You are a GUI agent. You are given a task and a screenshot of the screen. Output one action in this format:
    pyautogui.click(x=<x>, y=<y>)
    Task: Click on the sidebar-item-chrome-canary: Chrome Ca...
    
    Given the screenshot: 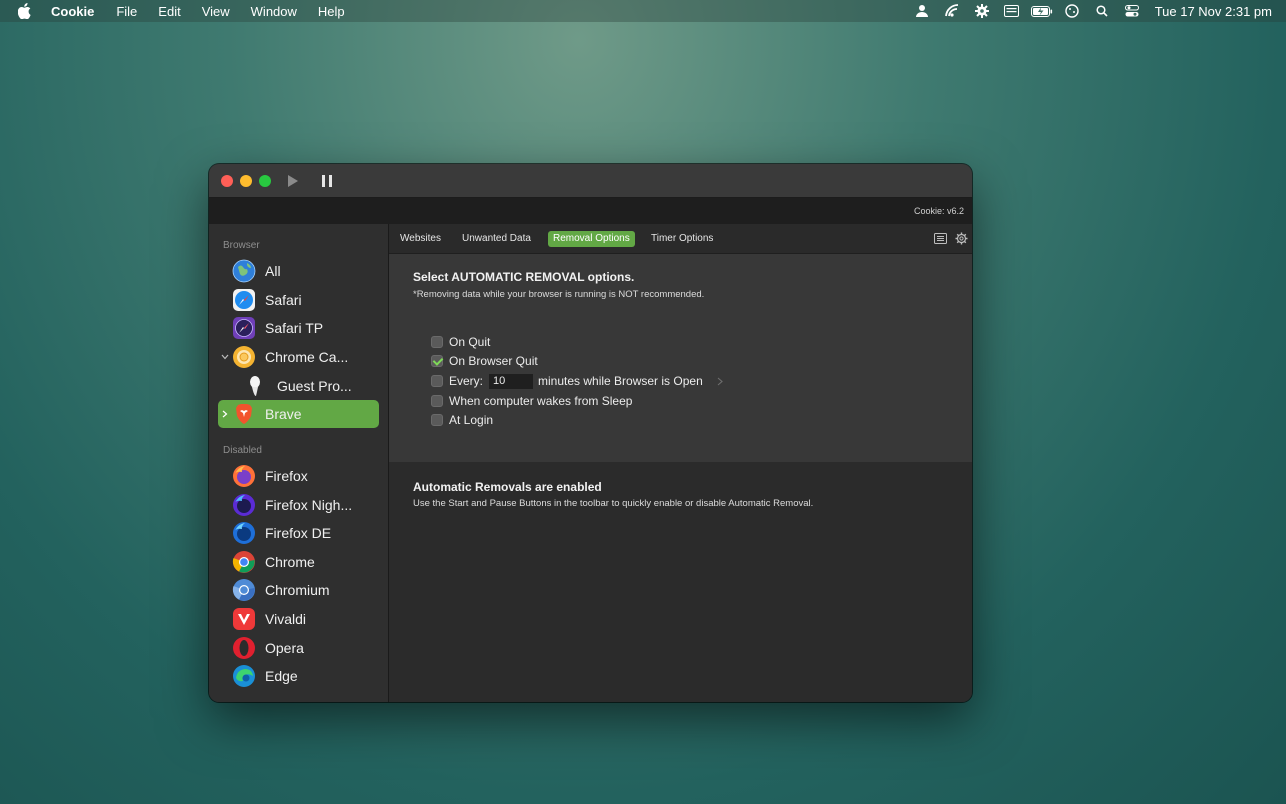 What is the action you would take?
    pyautogui.click(x=298, y=357)
    